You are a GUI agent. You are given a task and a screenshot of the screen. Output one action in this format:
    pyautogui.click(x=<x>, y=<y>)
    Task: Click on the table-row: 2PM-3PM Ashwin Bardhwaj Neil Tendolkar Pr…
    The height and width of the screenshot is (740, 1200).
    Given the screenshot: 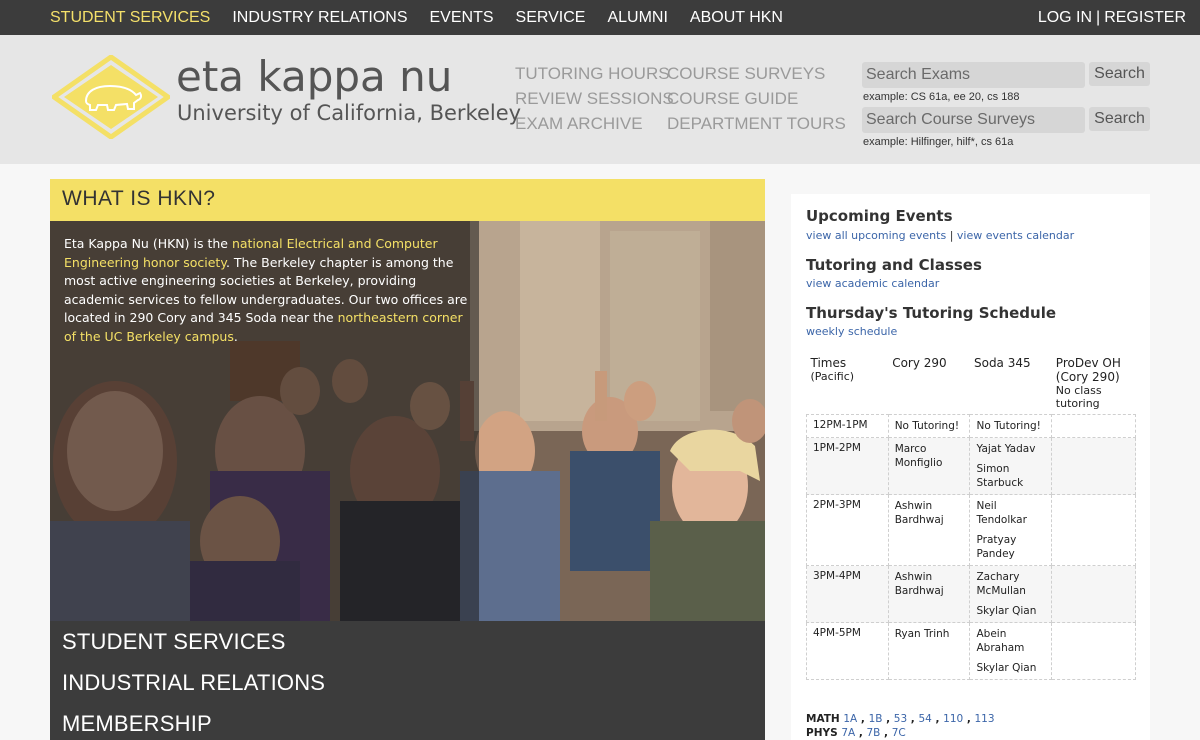 What is the action you would take?
    pyautogui.click(x=971, y=530)
    